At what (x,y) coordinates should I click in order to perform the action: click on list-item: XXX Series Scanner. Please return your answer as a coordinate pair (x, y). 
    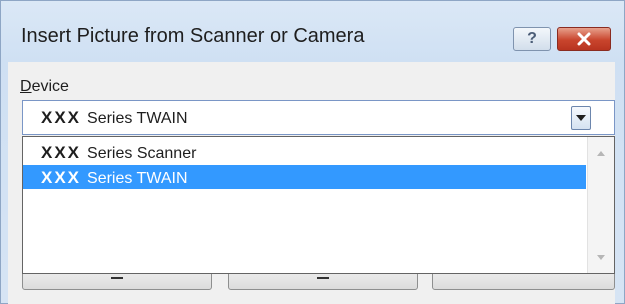
    Looking at the image, I should click on (304, 152).